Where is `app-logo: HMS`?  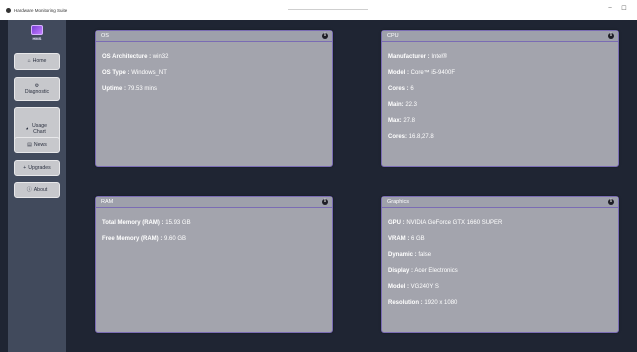 app-logo: HMS is located at coordinates (37, 33).